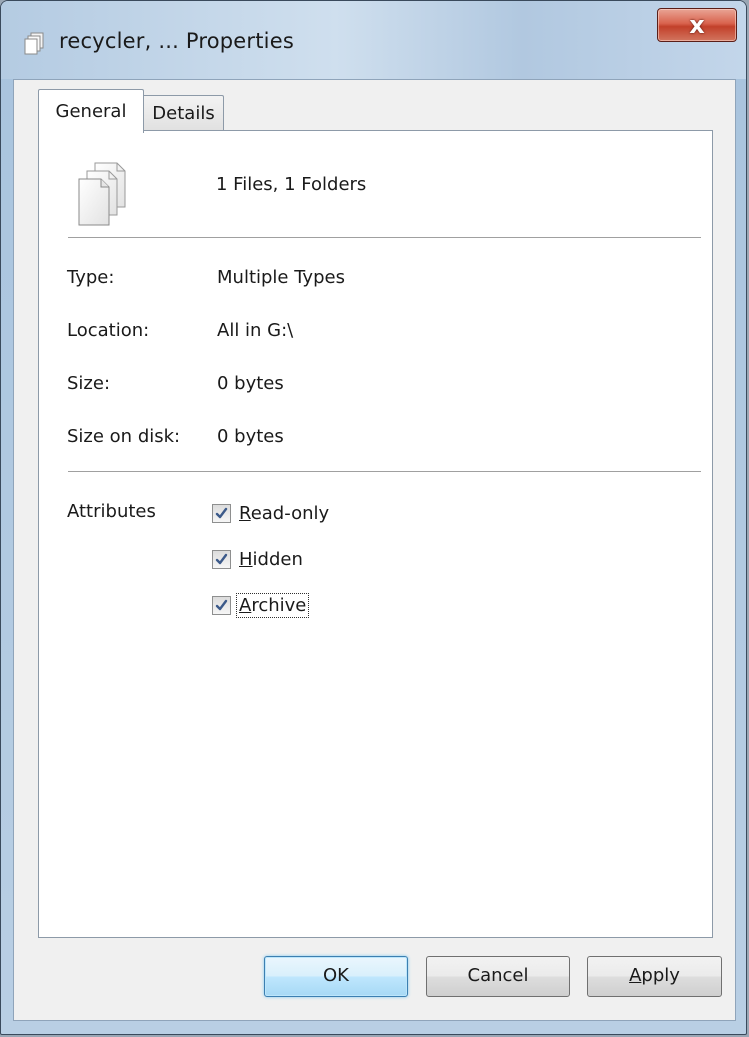  Describe the element at coordinates (654, 976) in the screenshot. I see `apply-button: Apply` at that location.